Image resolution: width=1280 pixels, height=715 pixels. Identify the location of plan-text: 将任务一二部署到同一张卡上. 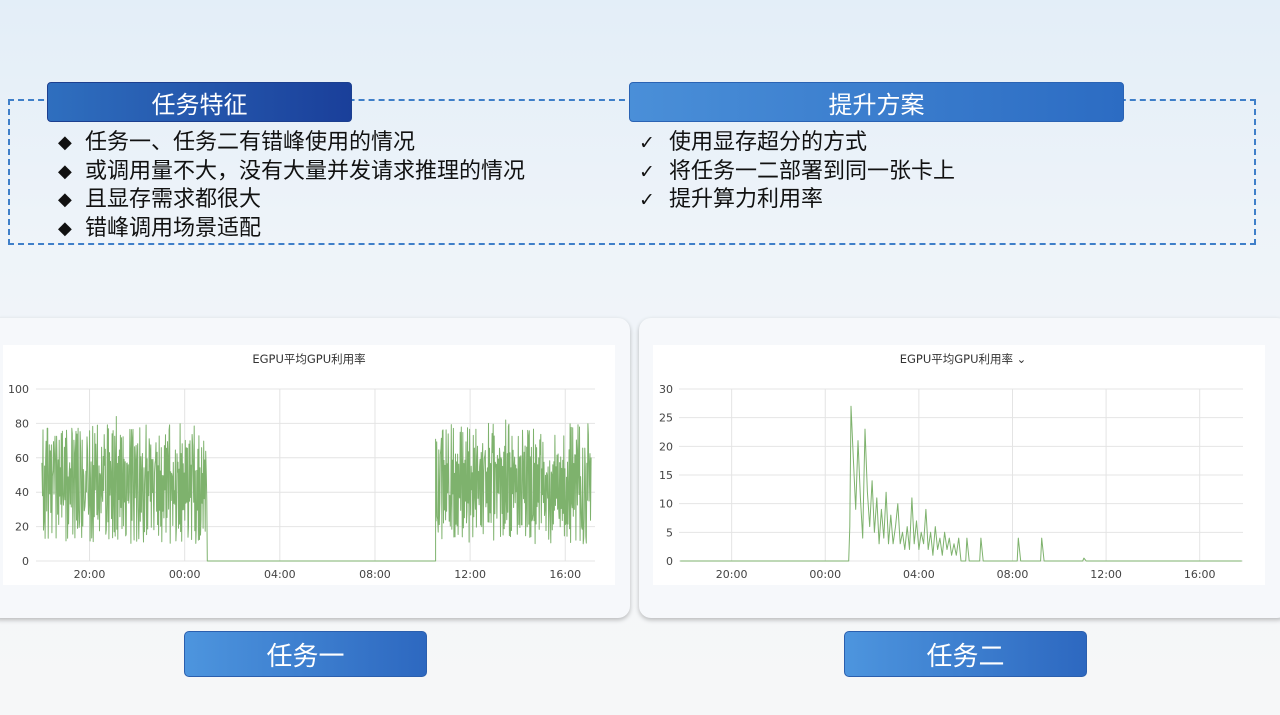
(812, 171).